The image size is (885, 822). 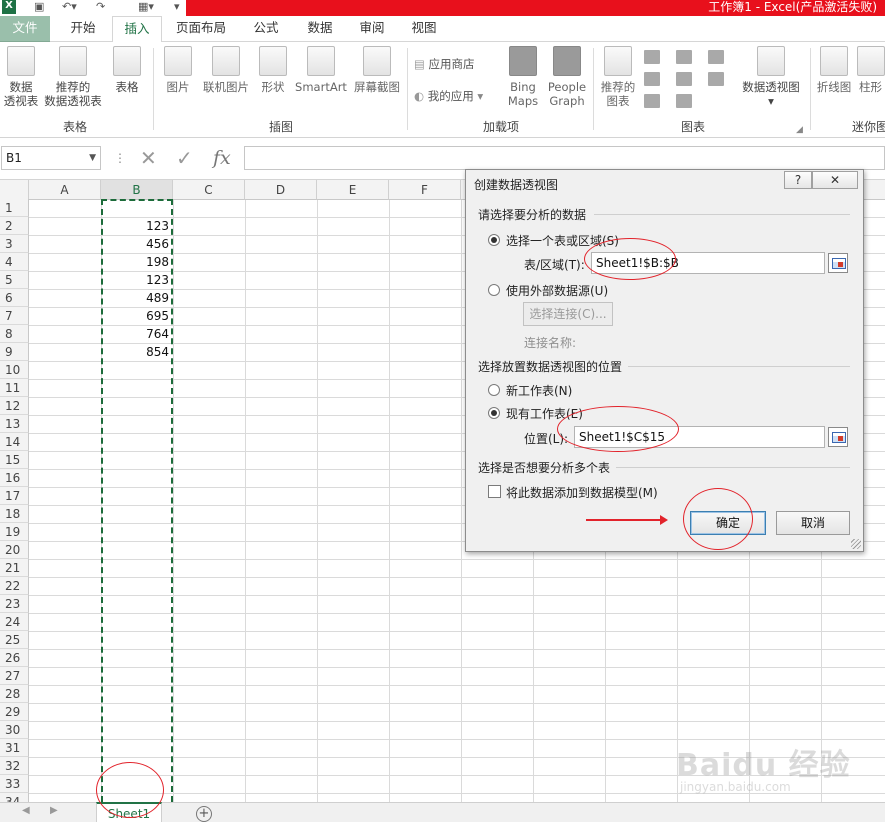 What do you see at coordinates (201, 29) in the screenshot?
I see `tab-page-layout: 页面布局` at bounding box center [201, 29].